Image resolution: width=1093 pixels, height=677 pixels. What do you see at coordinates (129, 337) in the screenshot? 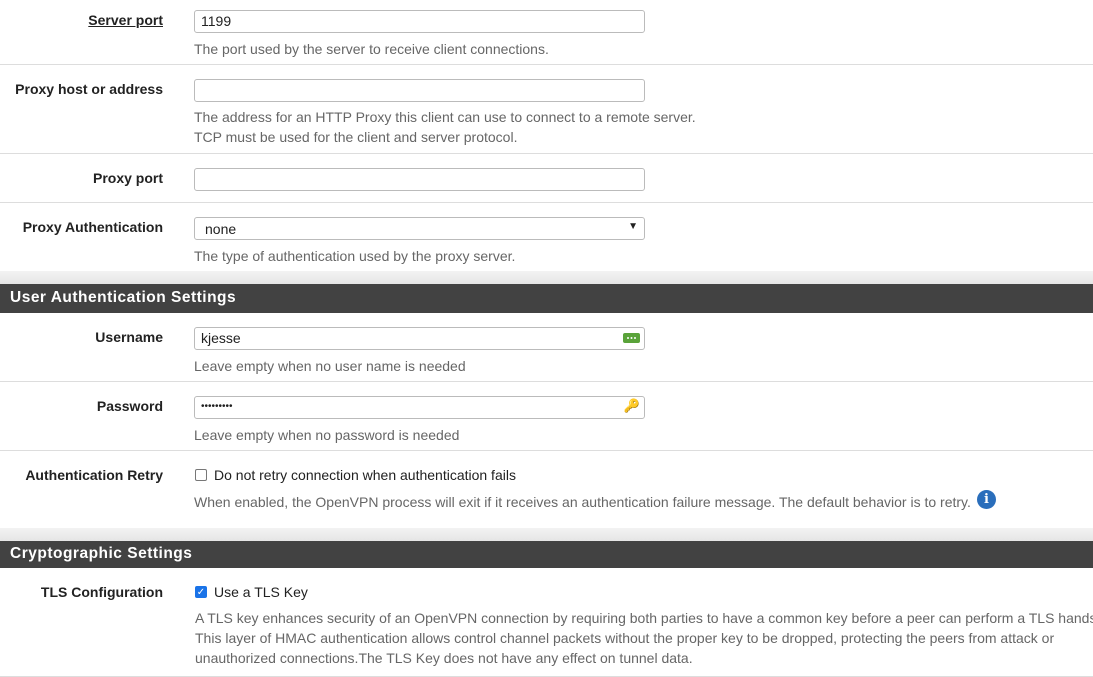
I see `username-label: Username` at bounding box center [129, 337].